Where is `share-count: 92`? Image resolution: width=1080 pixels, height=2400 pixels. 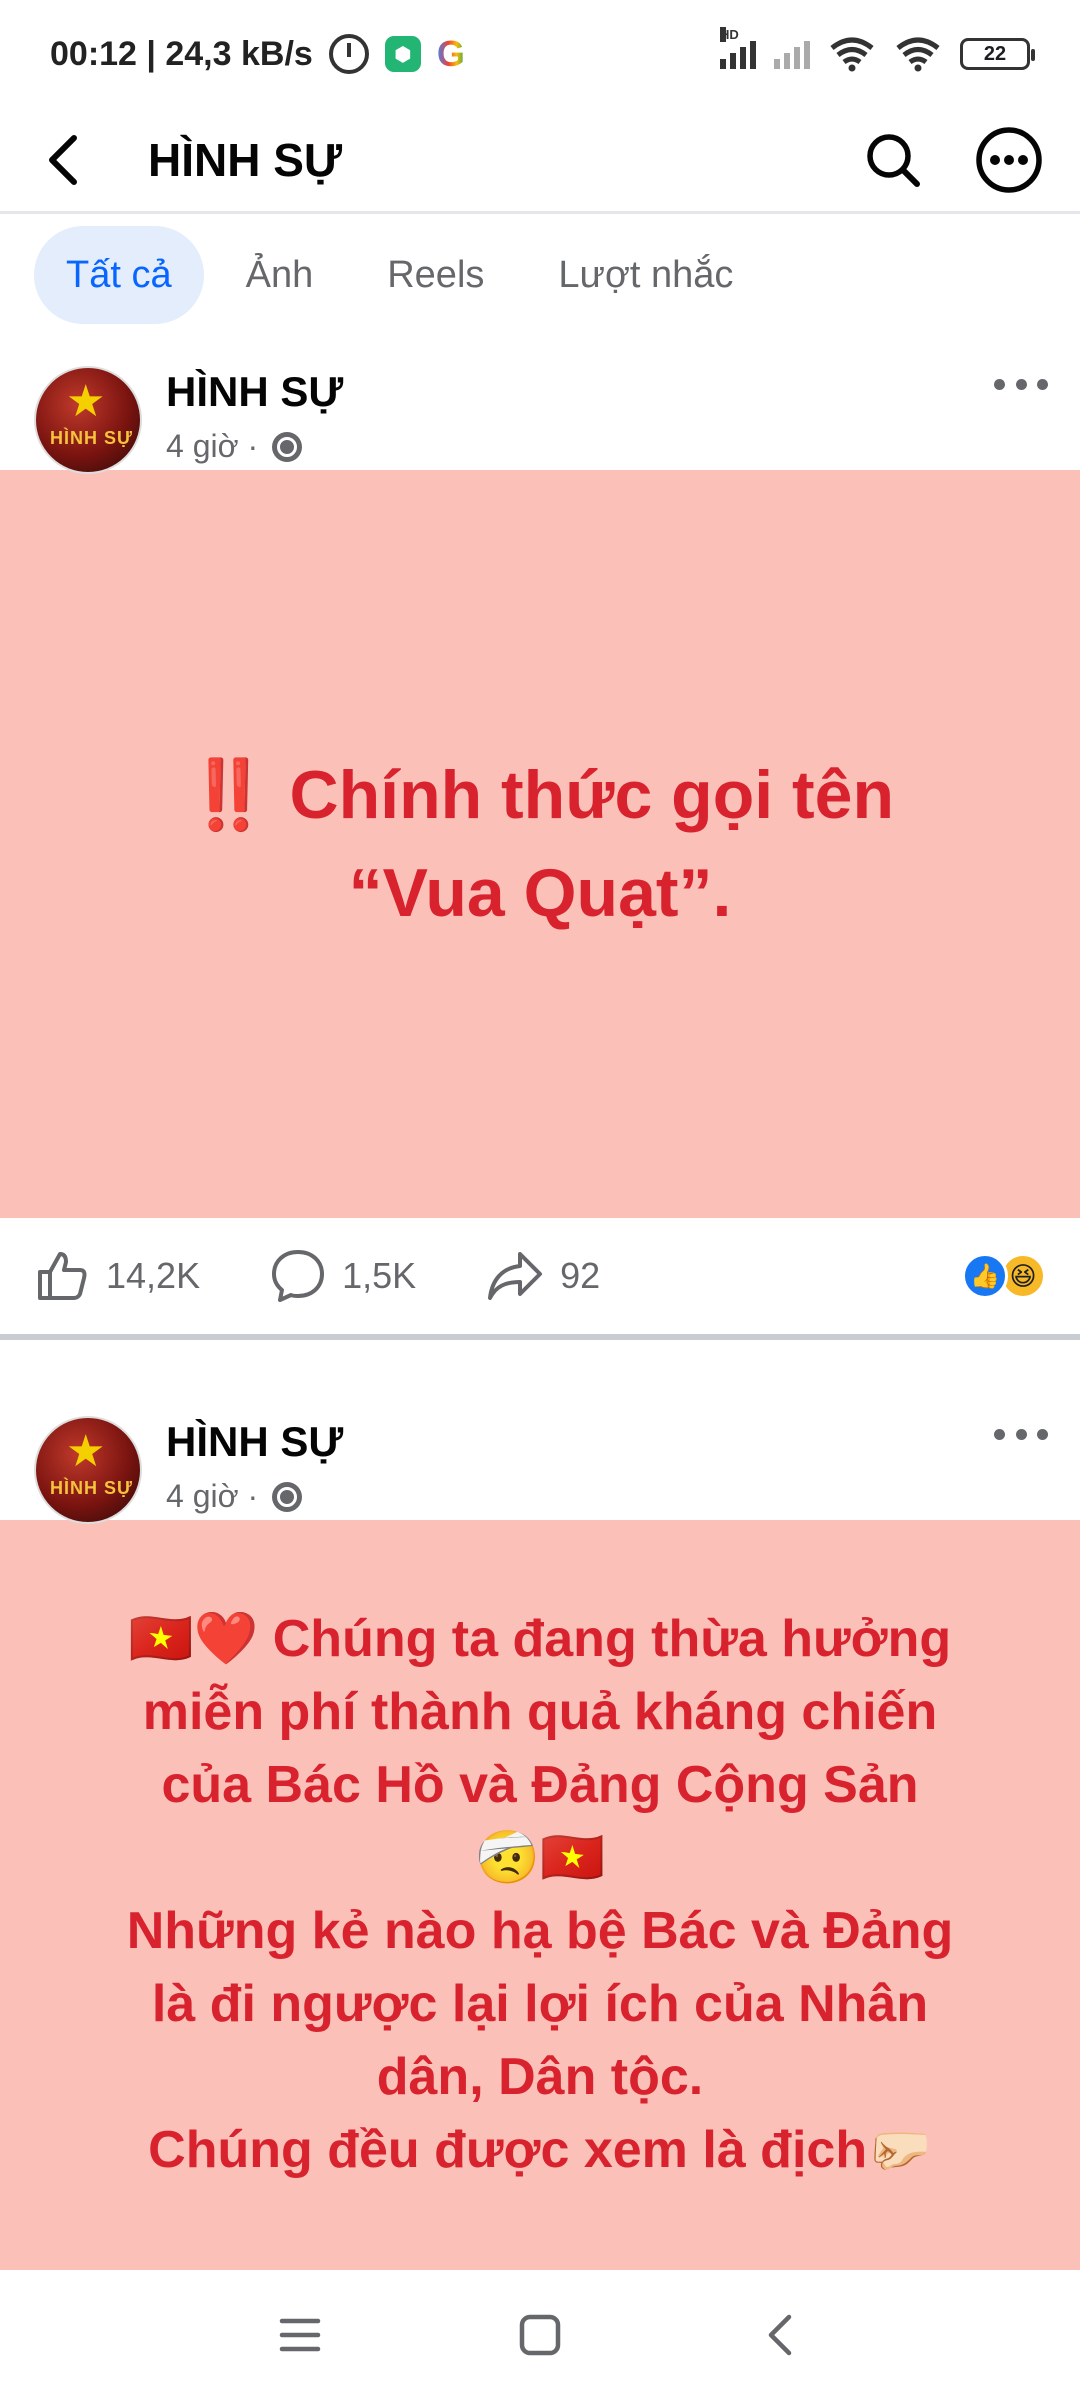 share-count: 92 is located at coordinates (580, 1275).